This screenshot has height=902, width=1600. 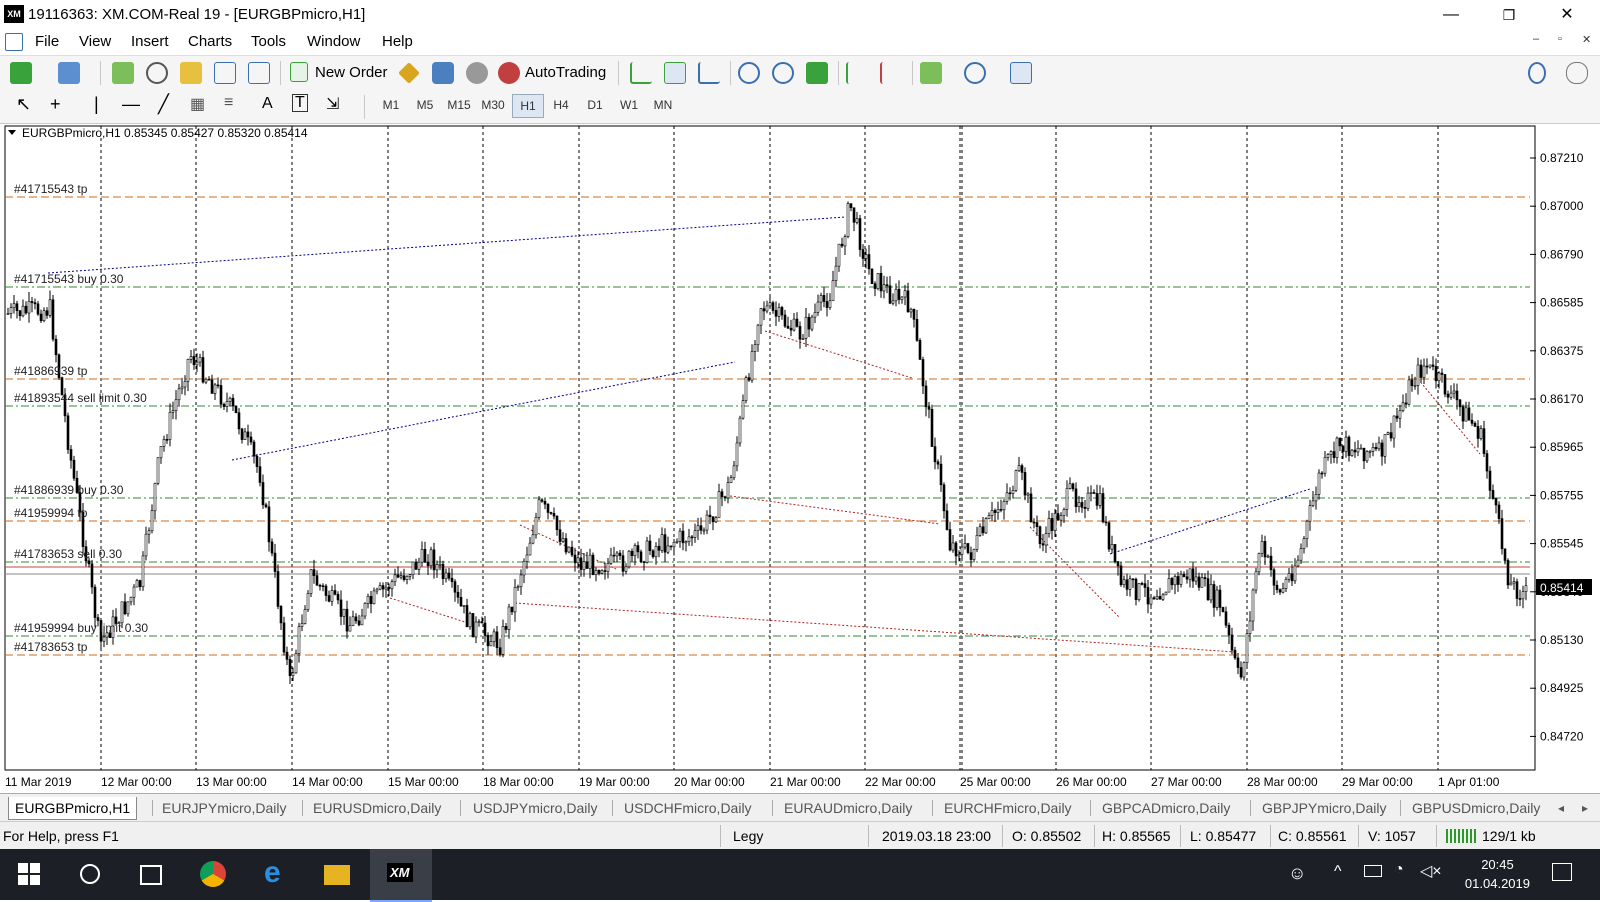 What do you see at coordinates (1562, 872) in the screenshot?
I see `notifications-icon` at bounding box center [1562, 872].